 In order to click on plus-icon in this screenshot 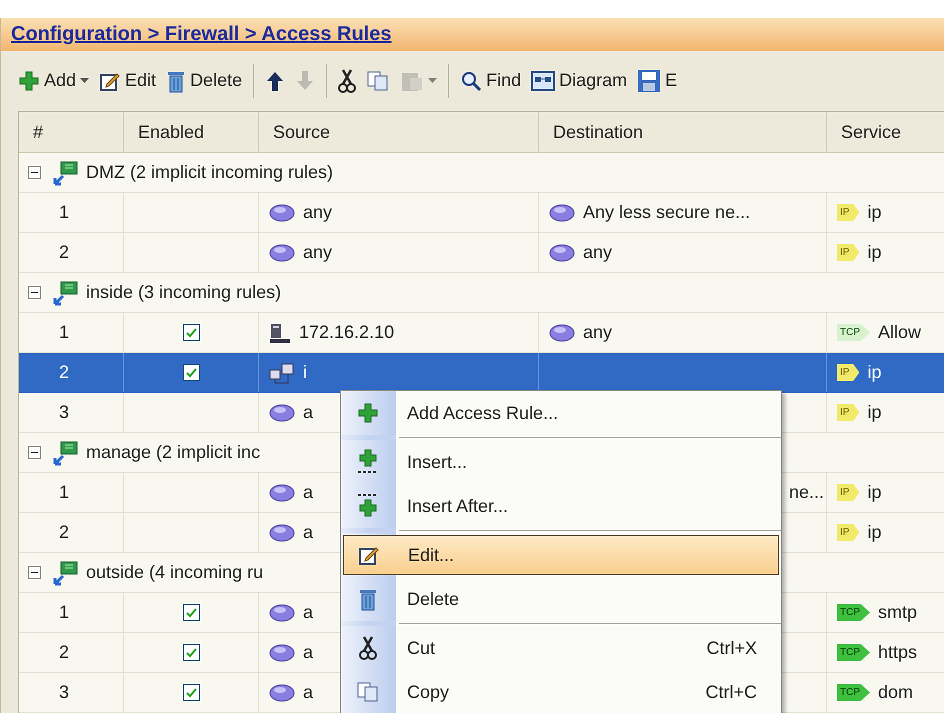, I will do `click(29, 81)`.